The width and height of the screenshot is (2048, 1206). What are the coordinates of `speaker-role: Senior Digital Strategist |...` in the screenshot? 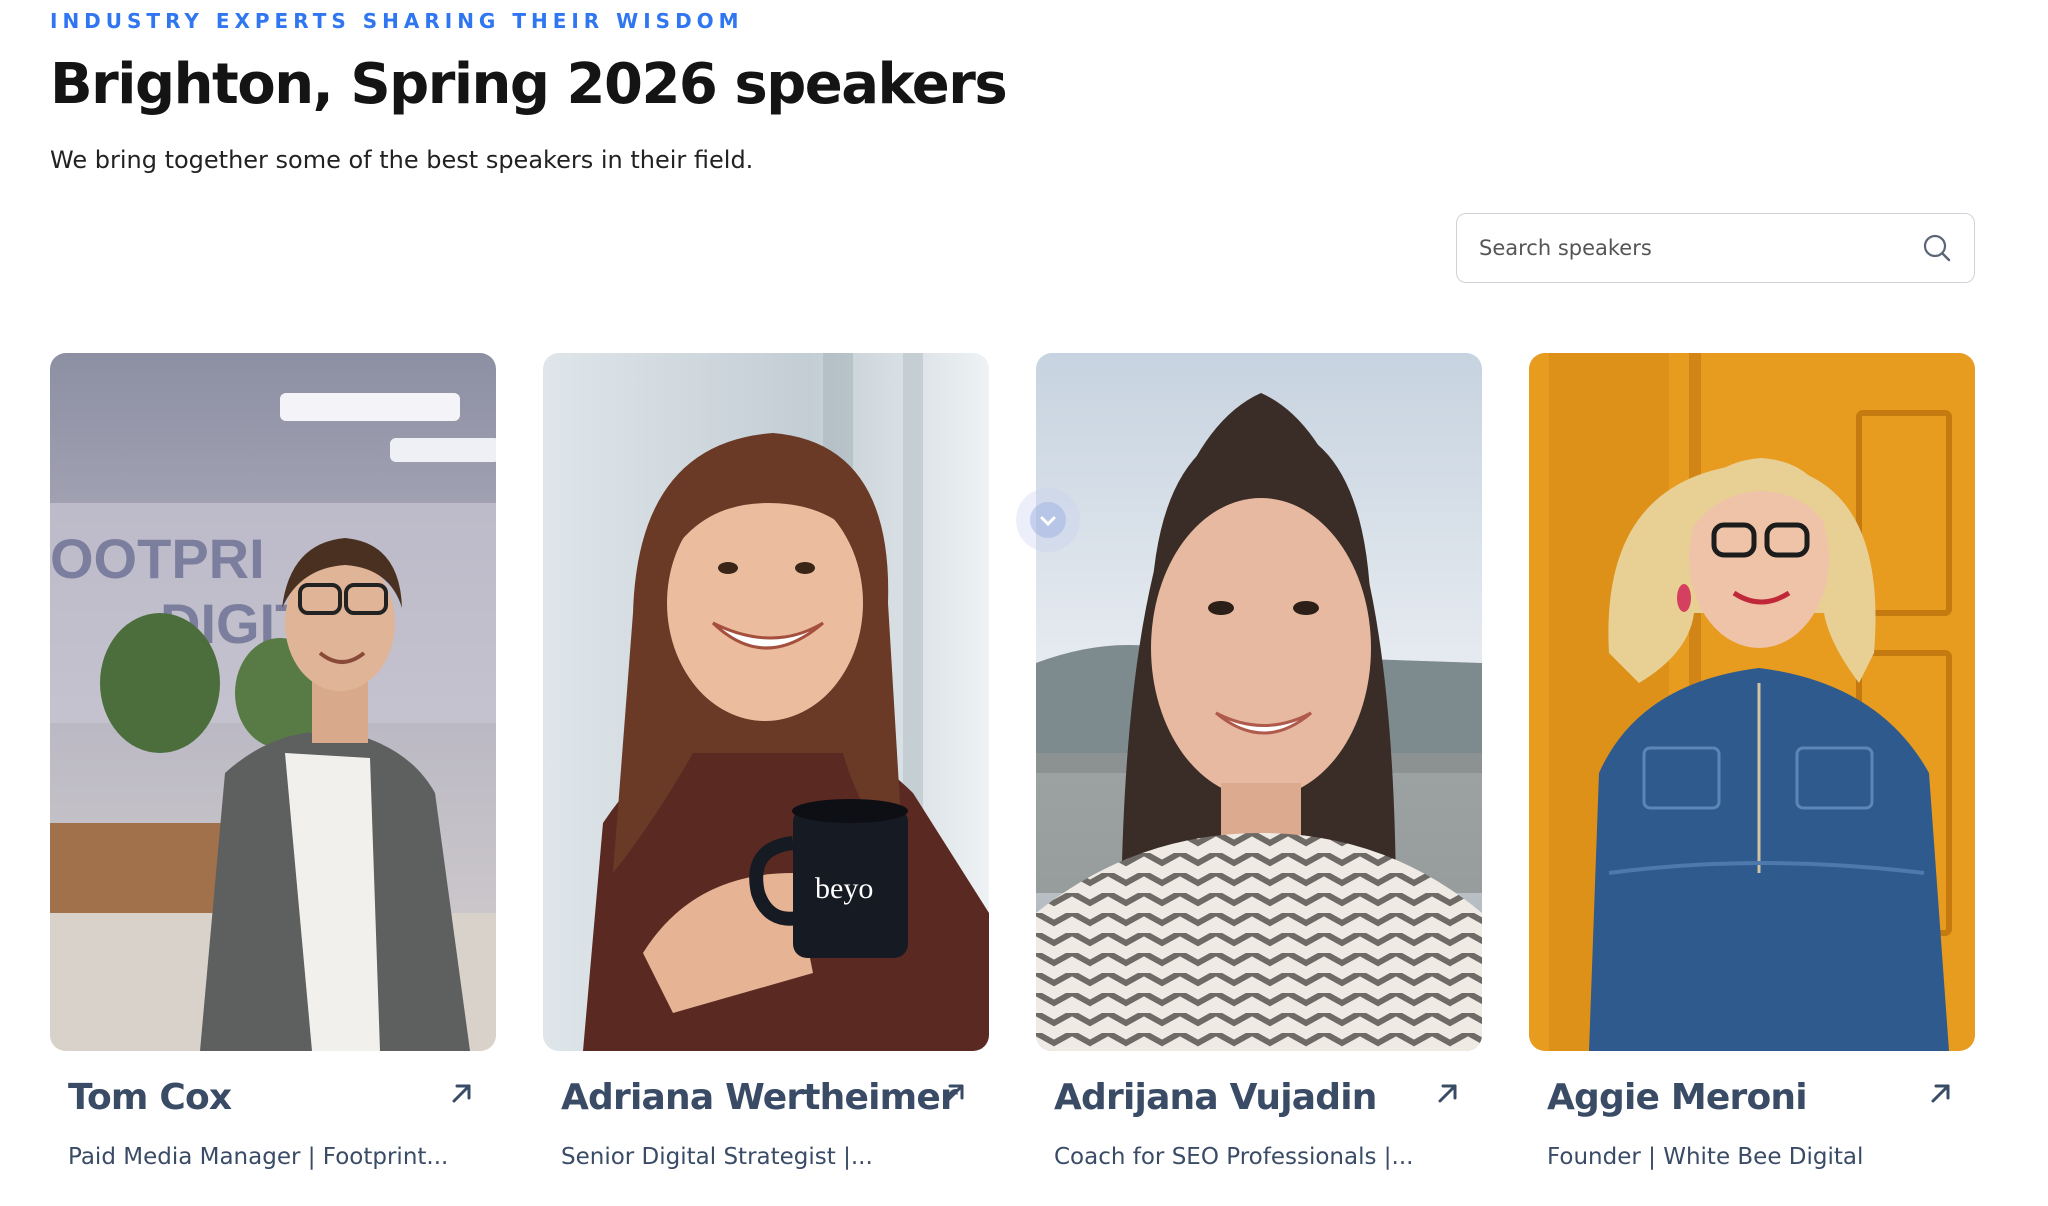 It's located at (717, 1157).